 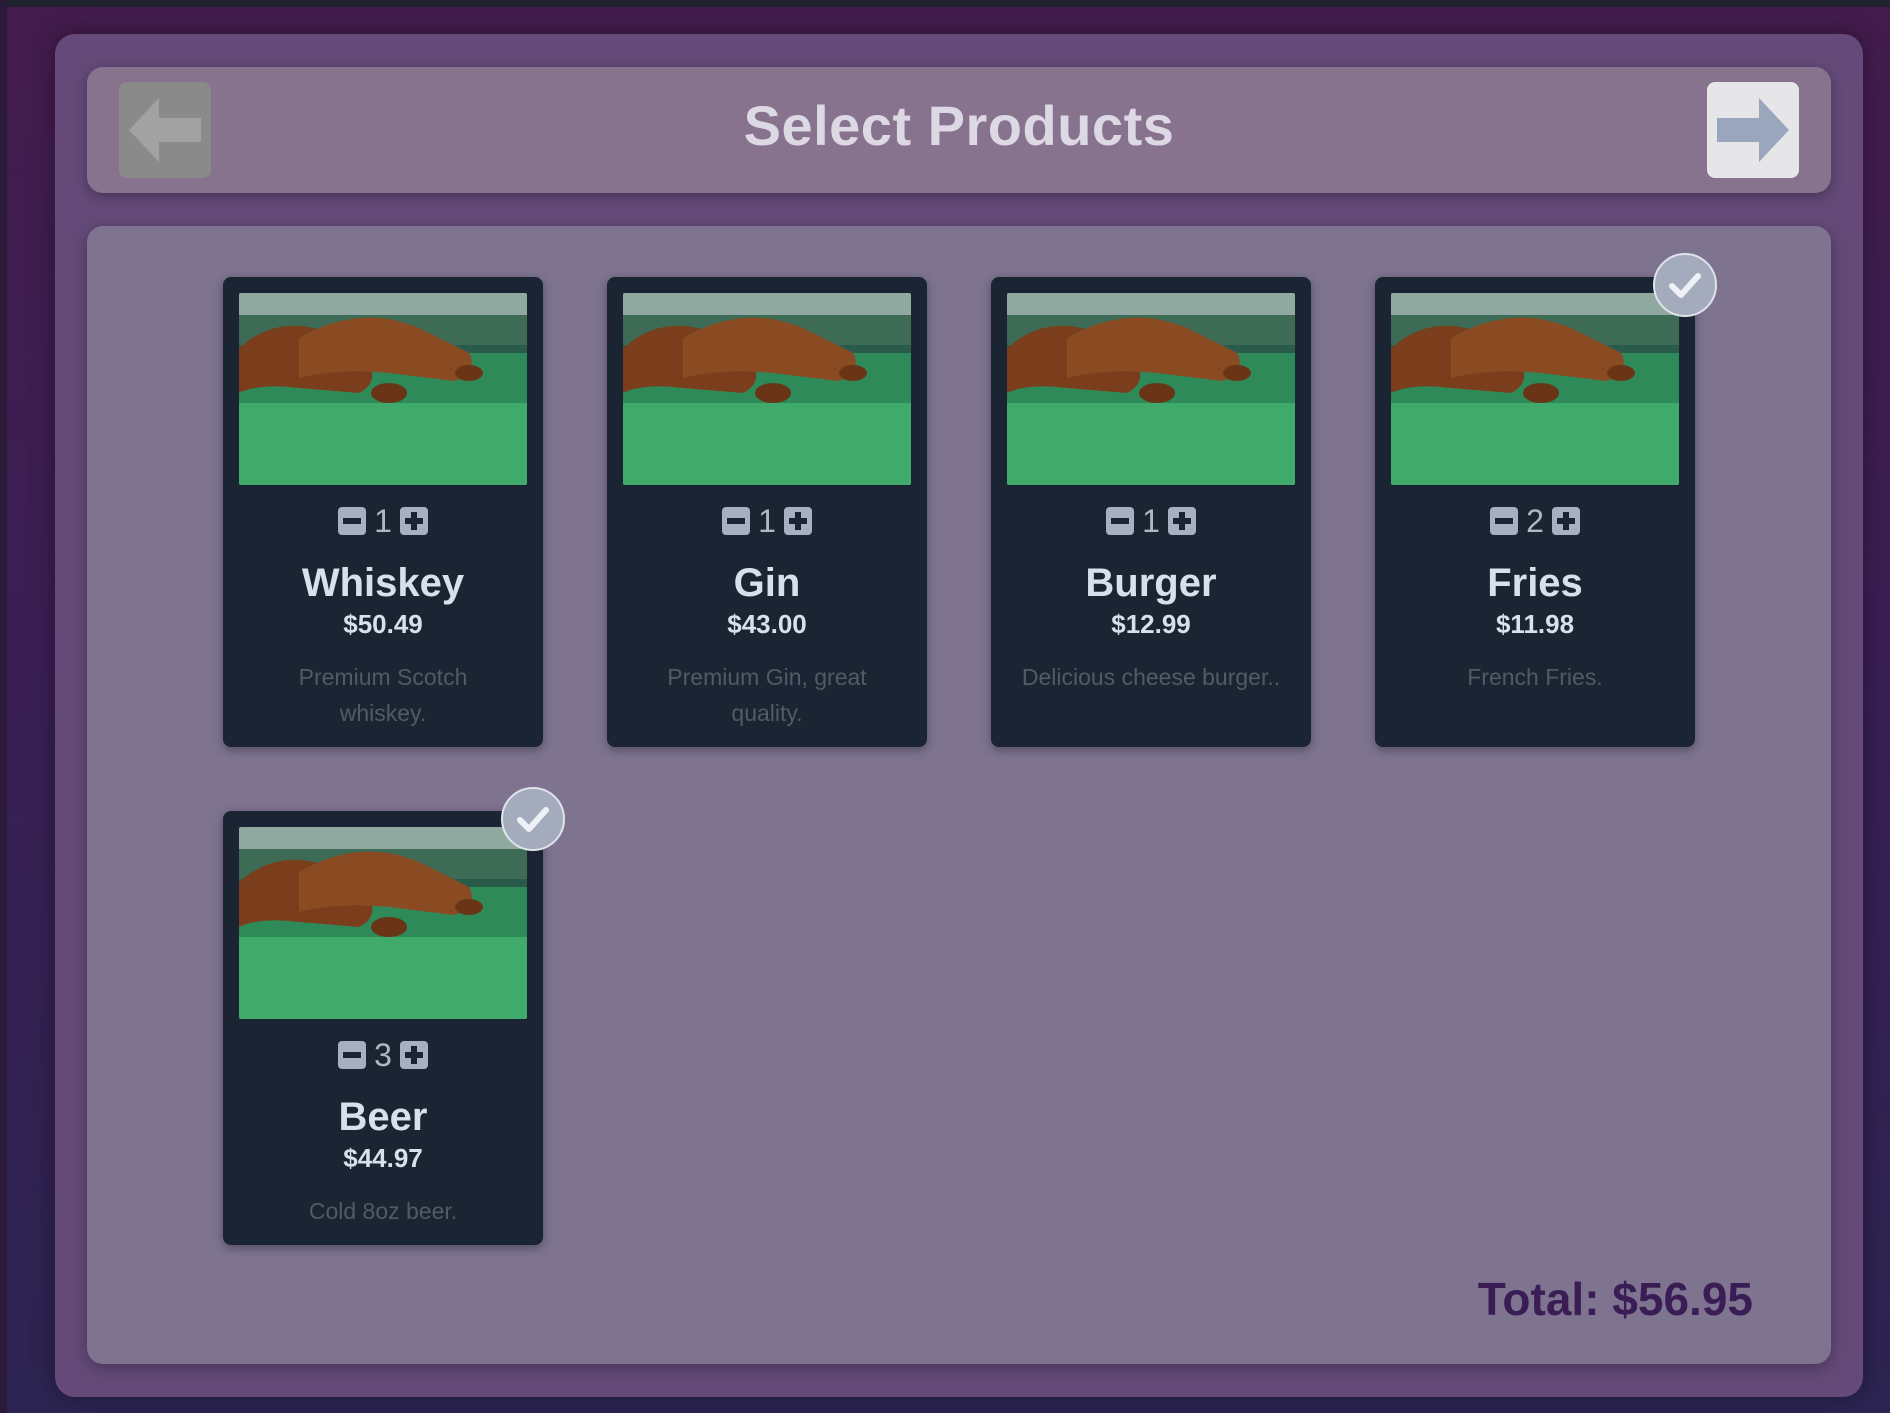 I want to click on quantity-value: 2, so click(x=1535, y=521).